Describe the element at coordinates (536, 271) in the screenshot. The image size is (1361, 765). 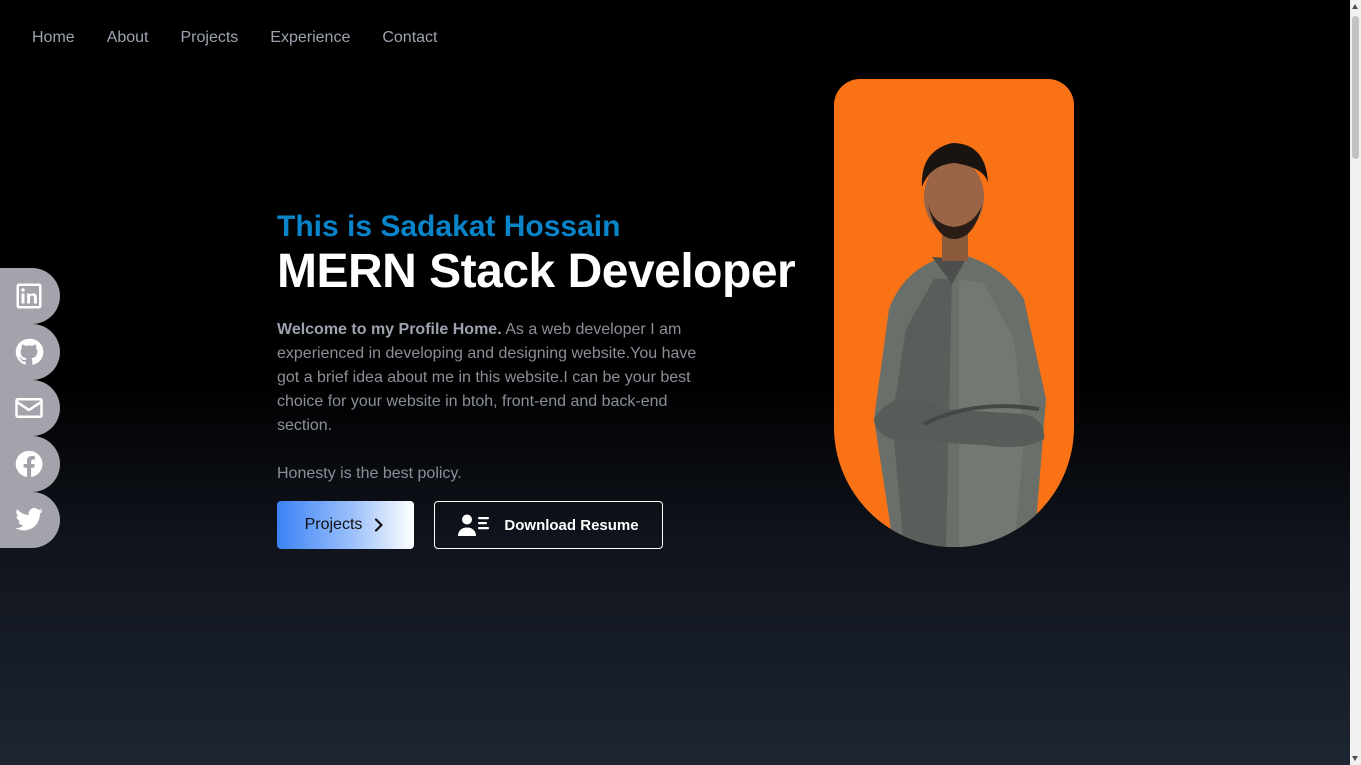
I see `hero-title: MERN Stack Developer` at that location.